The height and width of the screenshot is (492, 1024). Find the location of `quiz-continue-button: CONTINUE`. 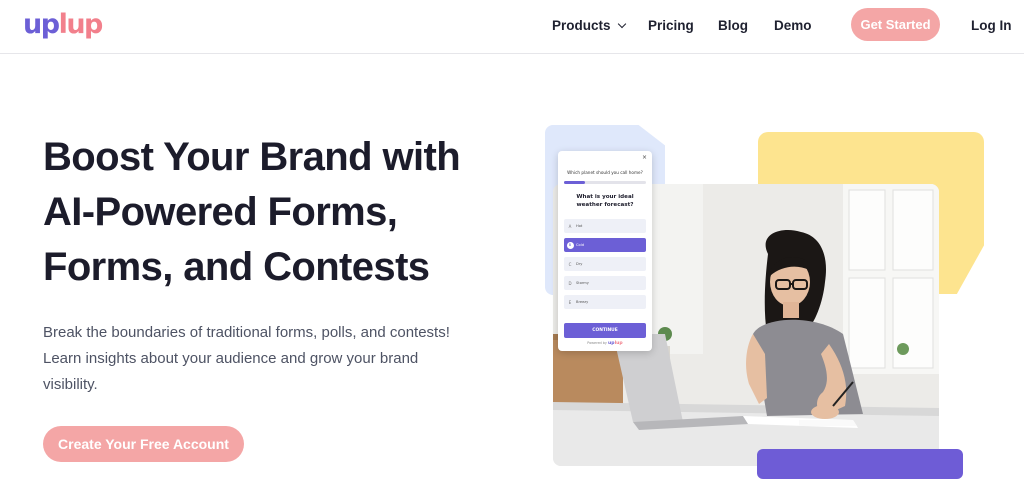

quiz-continue-button: CONTINUE is located at coordinates (605, 330).